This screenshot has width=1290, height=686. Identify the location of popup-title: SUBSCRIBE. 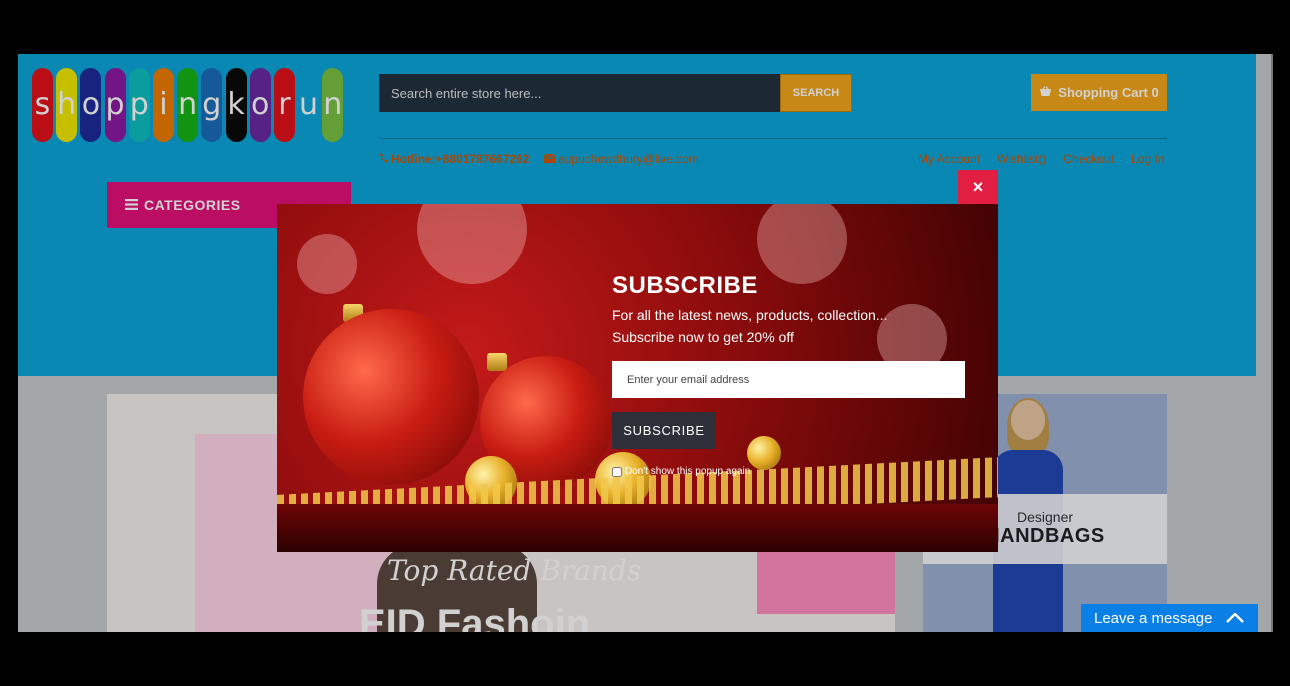
(685, 285).